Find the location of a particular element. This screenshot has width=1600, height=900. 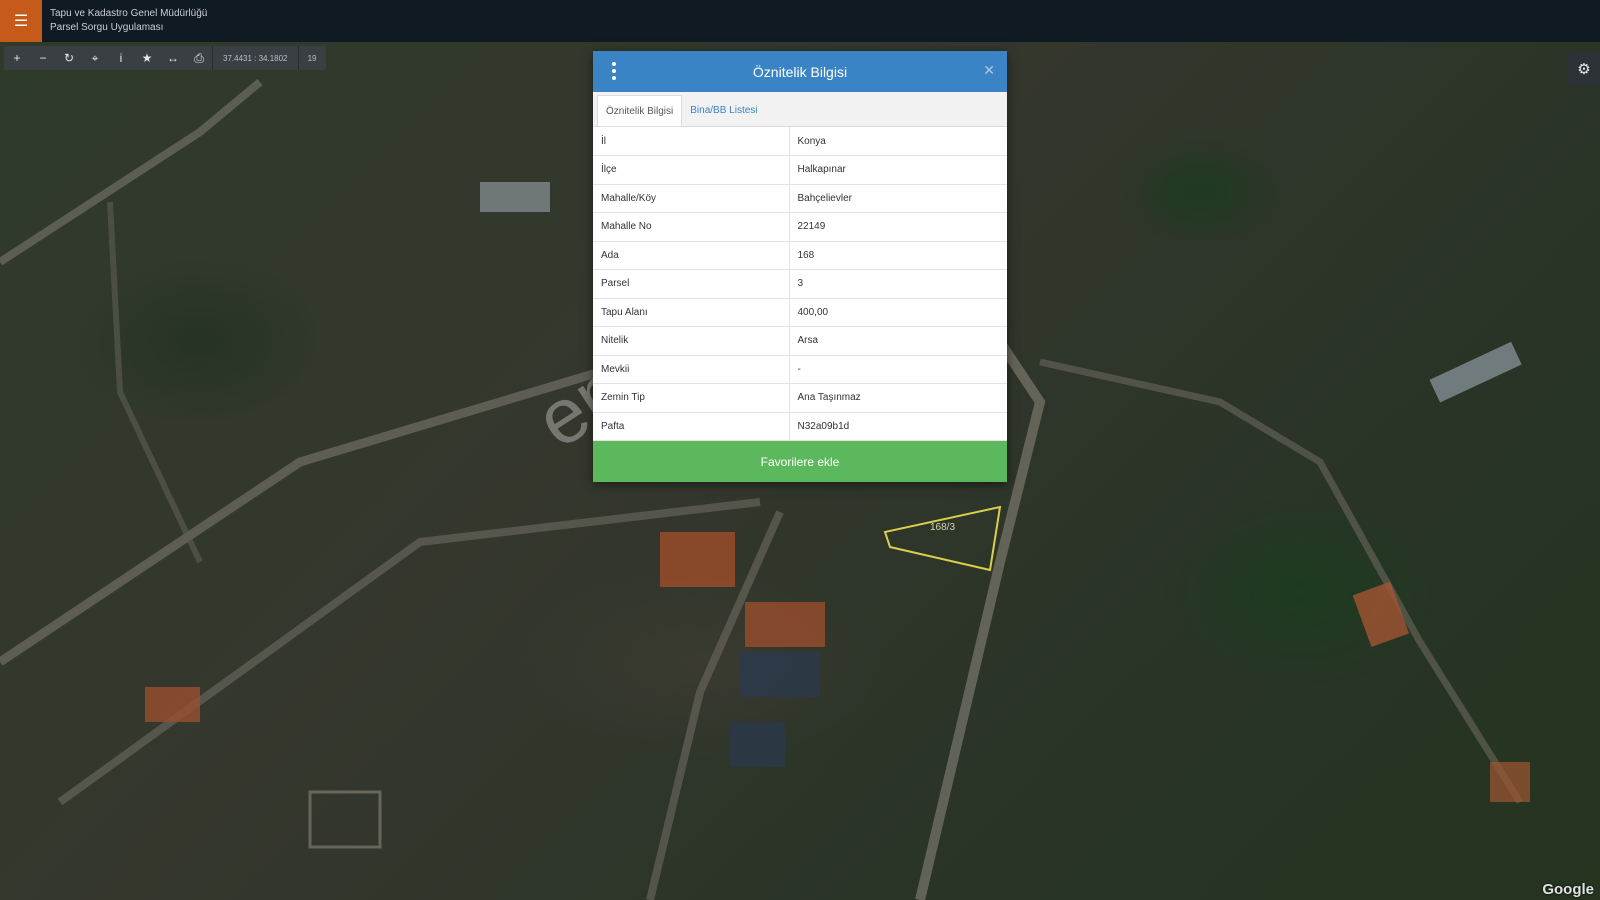

attribute-key: Mahalle/Köy is located at coordinates (691, 198).